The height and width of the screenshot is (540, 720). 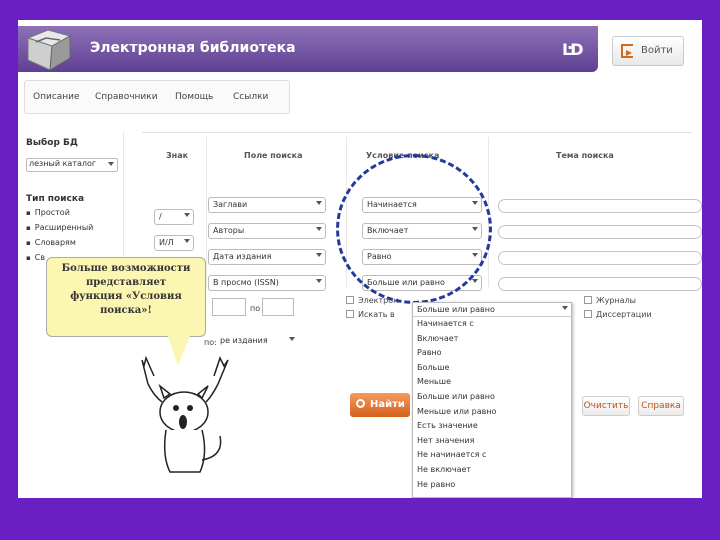 What do you see at coordinates (55, 199) in the screenshot?
I see `search-type-heading: Тип поиска` at bounding box center [55, 199].